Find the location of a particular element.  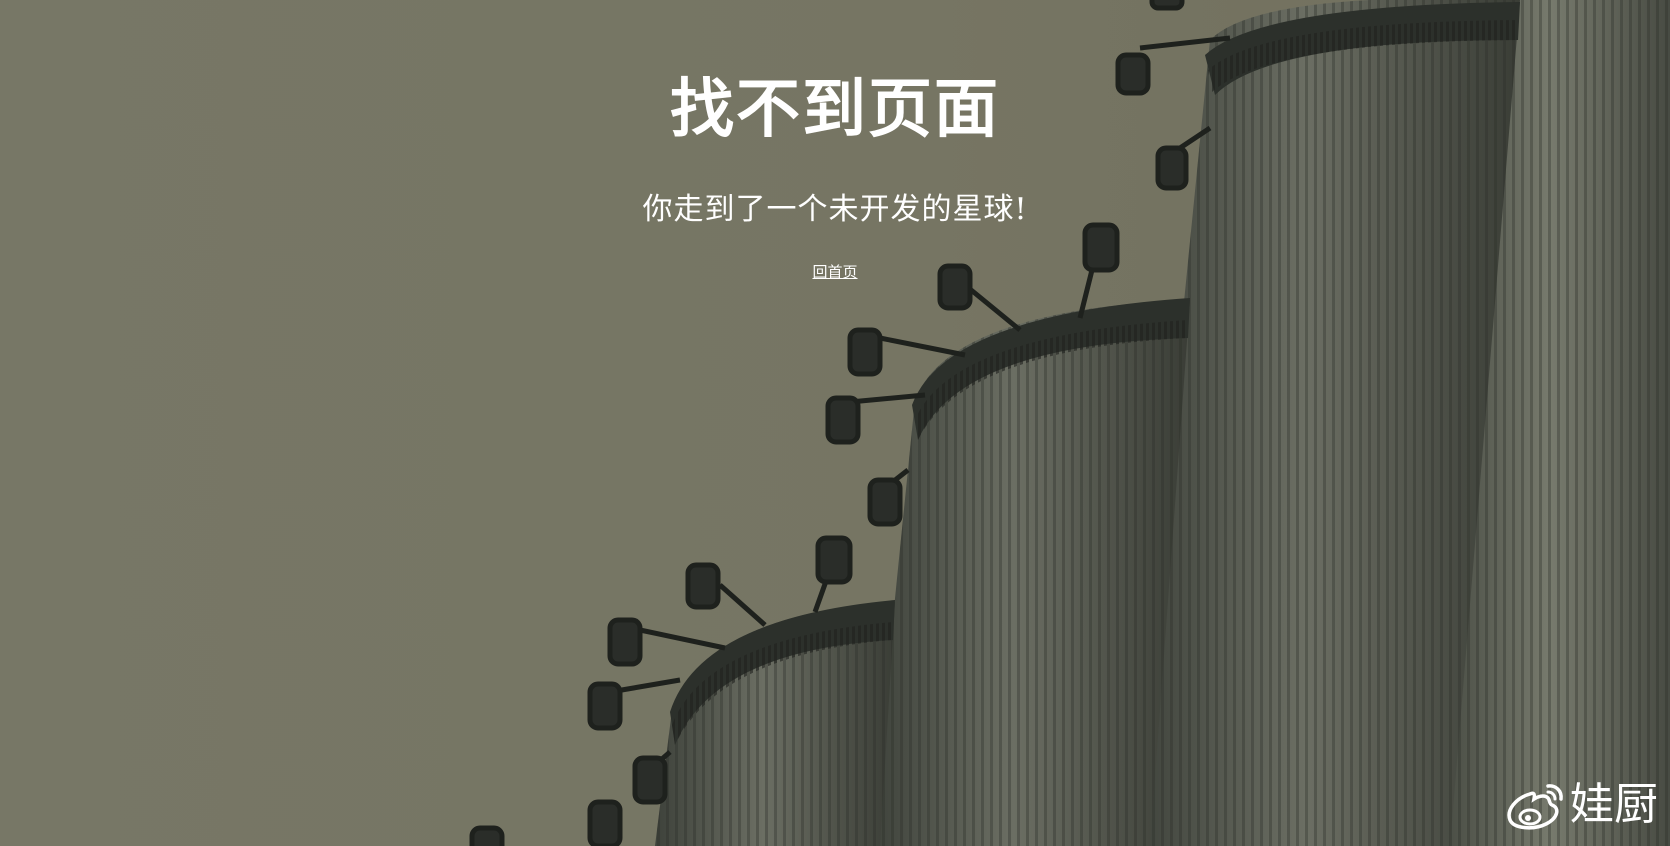

weibo-icon is located at coordinates (1535, 807).